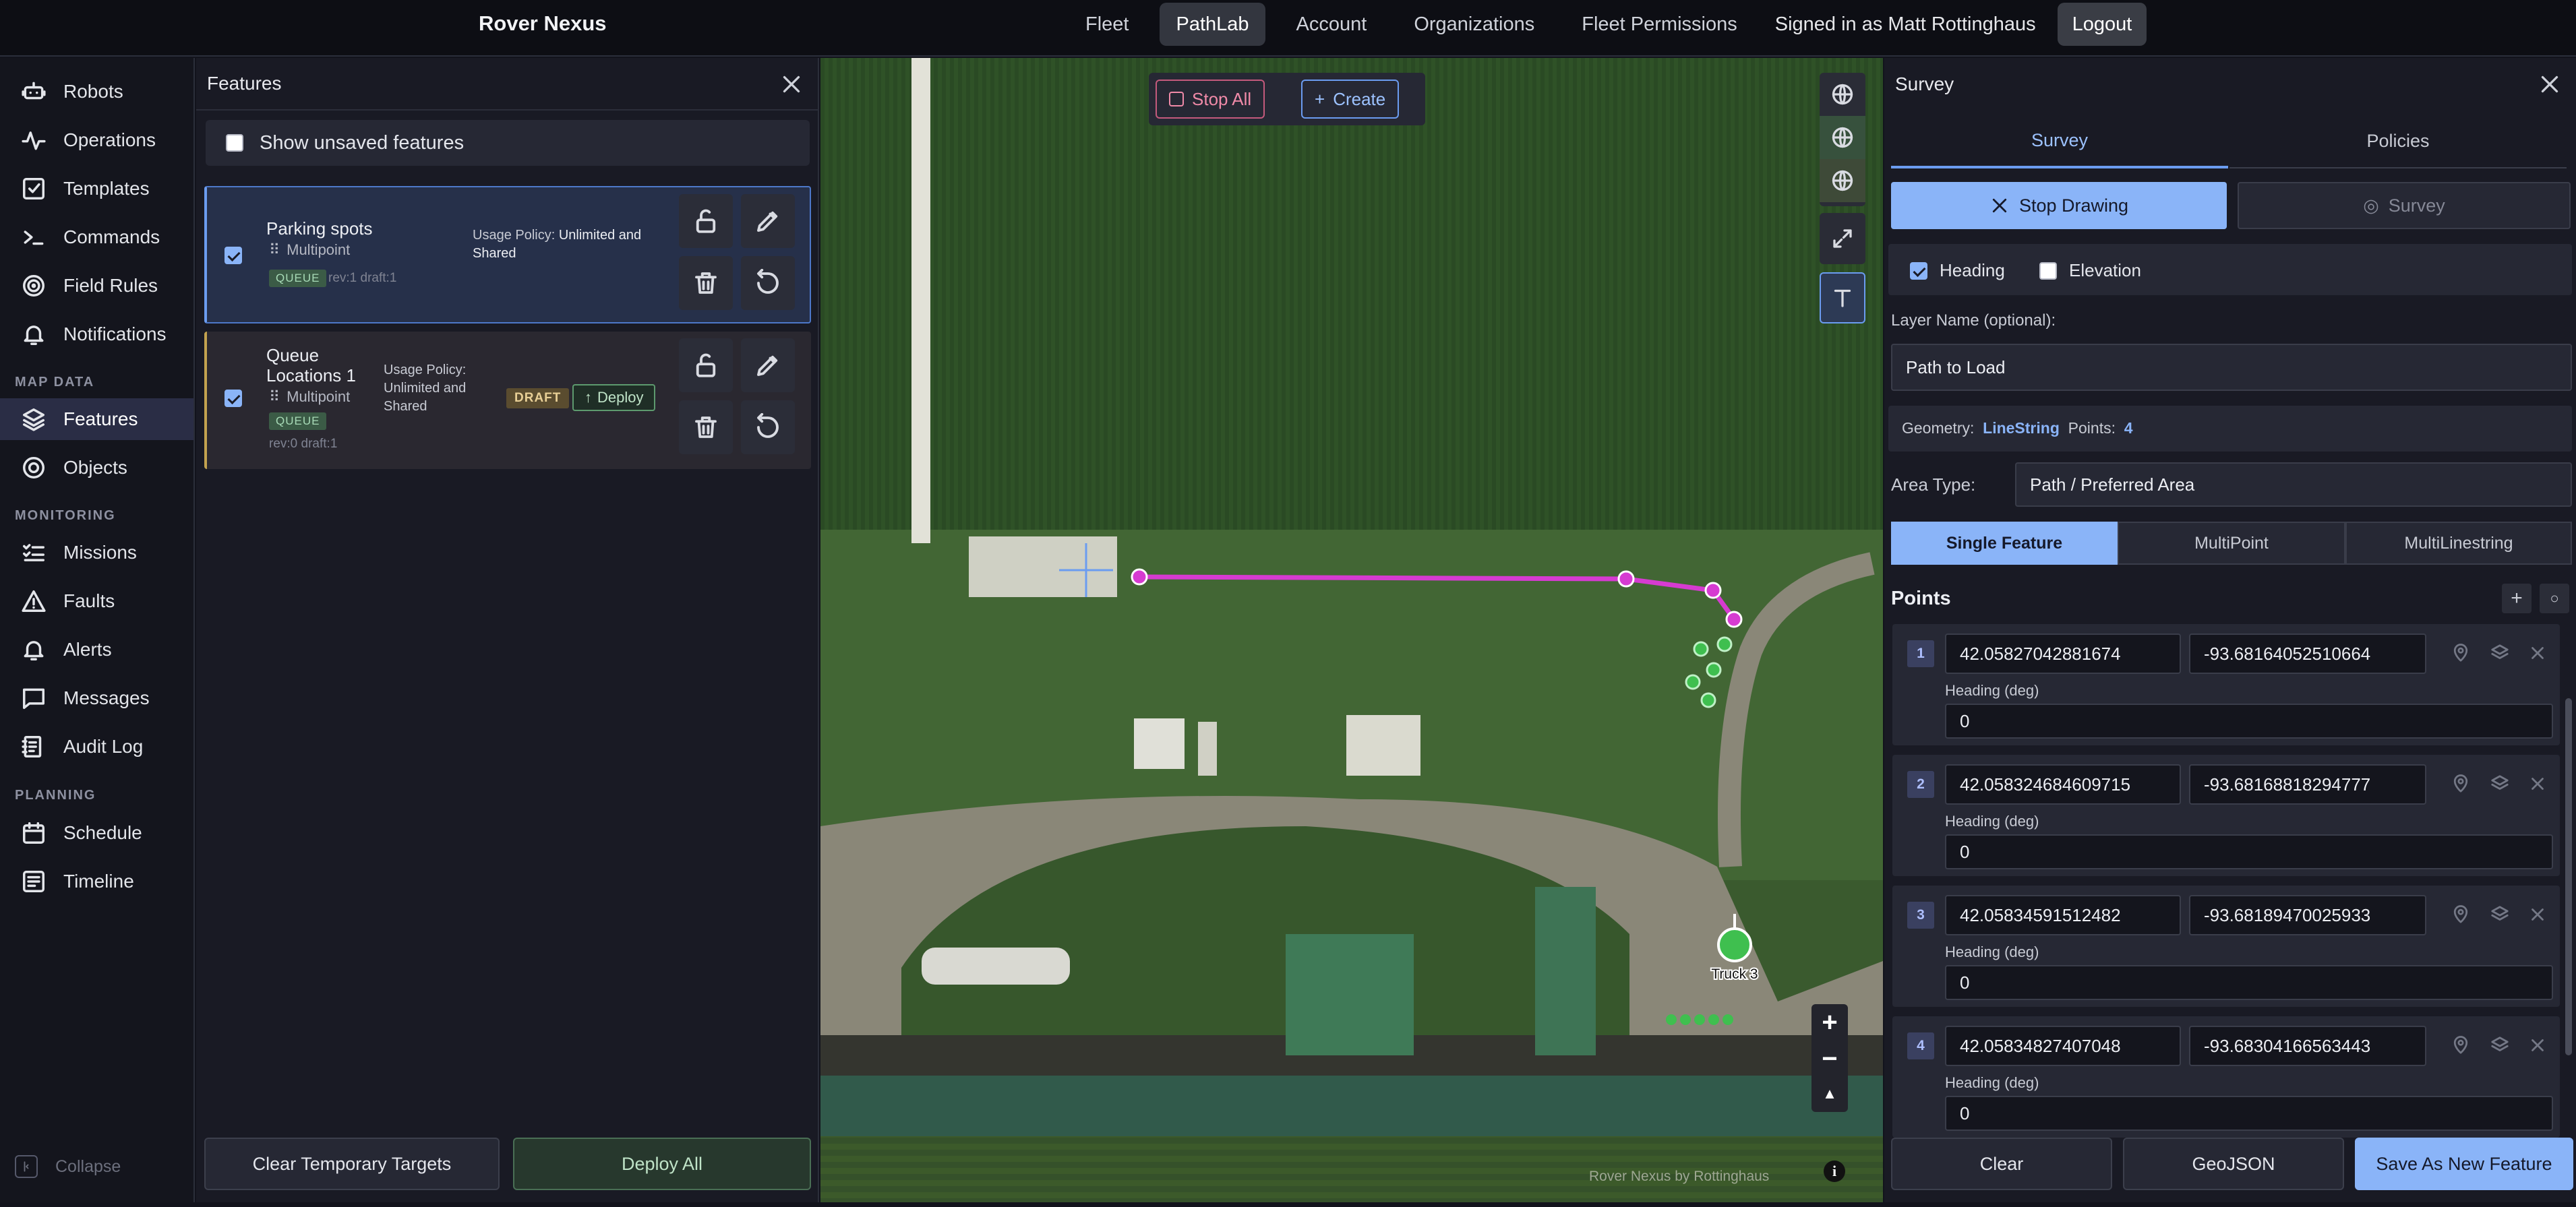 The image size is (2576, 1207). What do you see at coordinates (2307, 915) in the screenshot?
I see `longitude-input: -93.68189470025933` at bounding box center [2307, 915].